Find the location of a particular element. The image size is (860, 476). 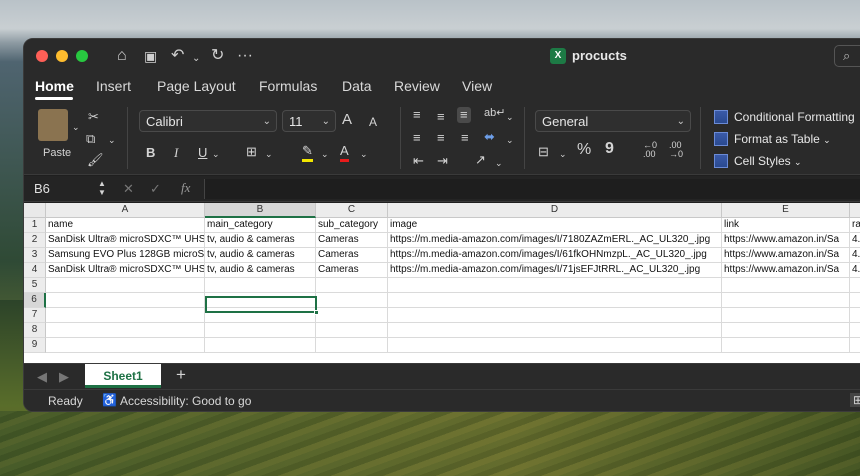

row-header-6: 6 is located at coordinates (35, 300).